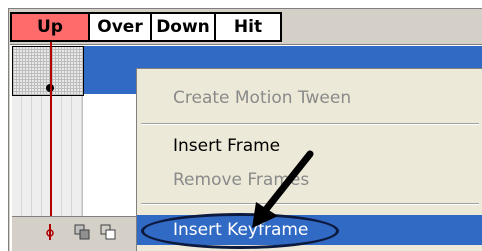 Image resolution: width=482 pixels, height=251 pixels. I want to click on state-up-label: Up, so click(50, 27).